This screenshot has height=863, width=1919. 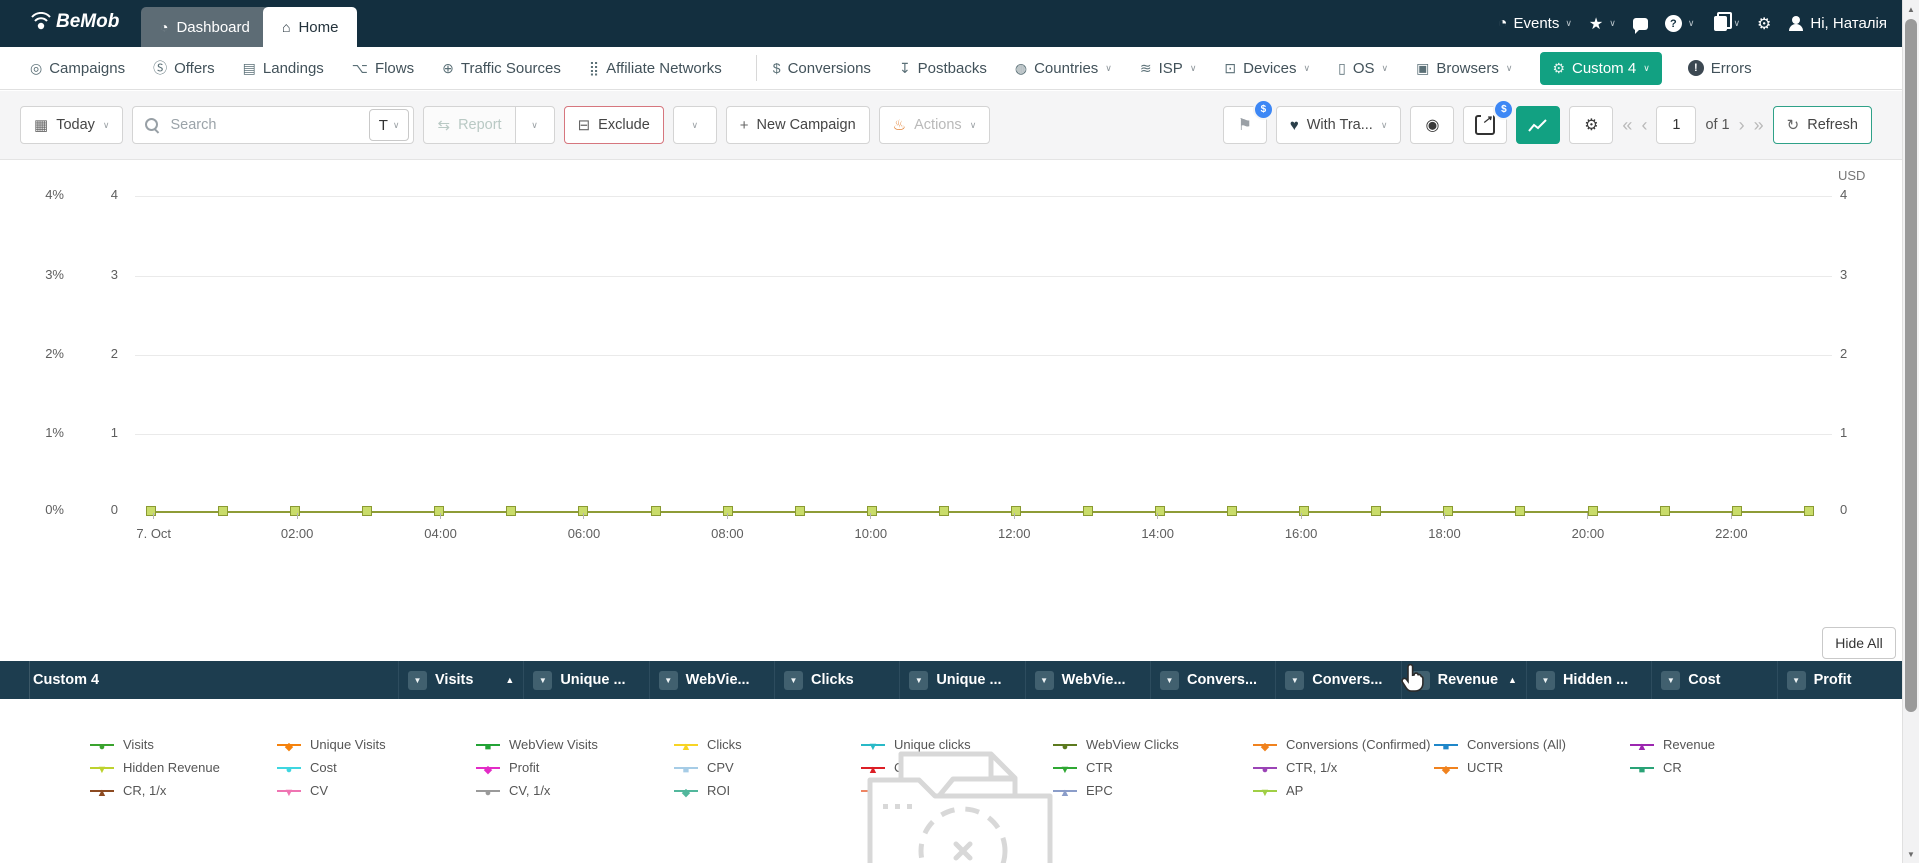 I want to click on export-button: $, so click(x=1489, y=121).